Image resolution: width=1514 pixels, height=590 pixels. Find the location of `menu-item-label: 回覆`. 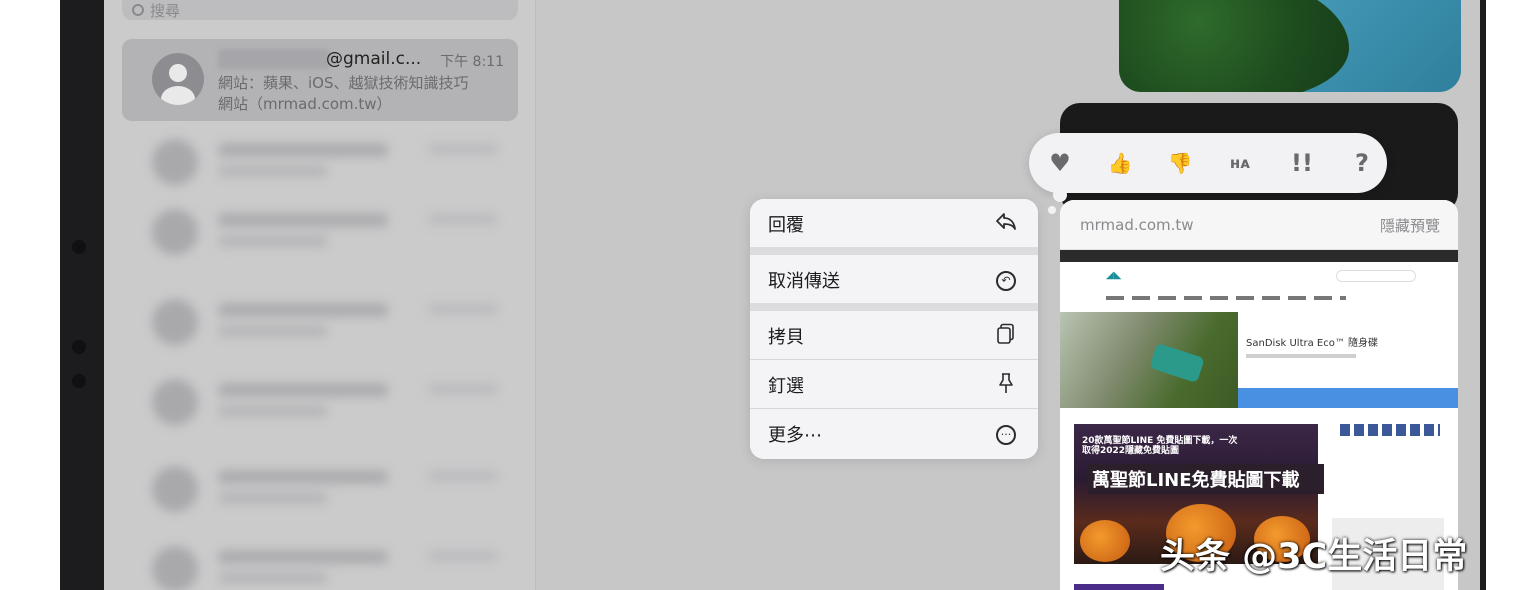

menu-item-label: 回覆 is located at coordinates (786, 225).